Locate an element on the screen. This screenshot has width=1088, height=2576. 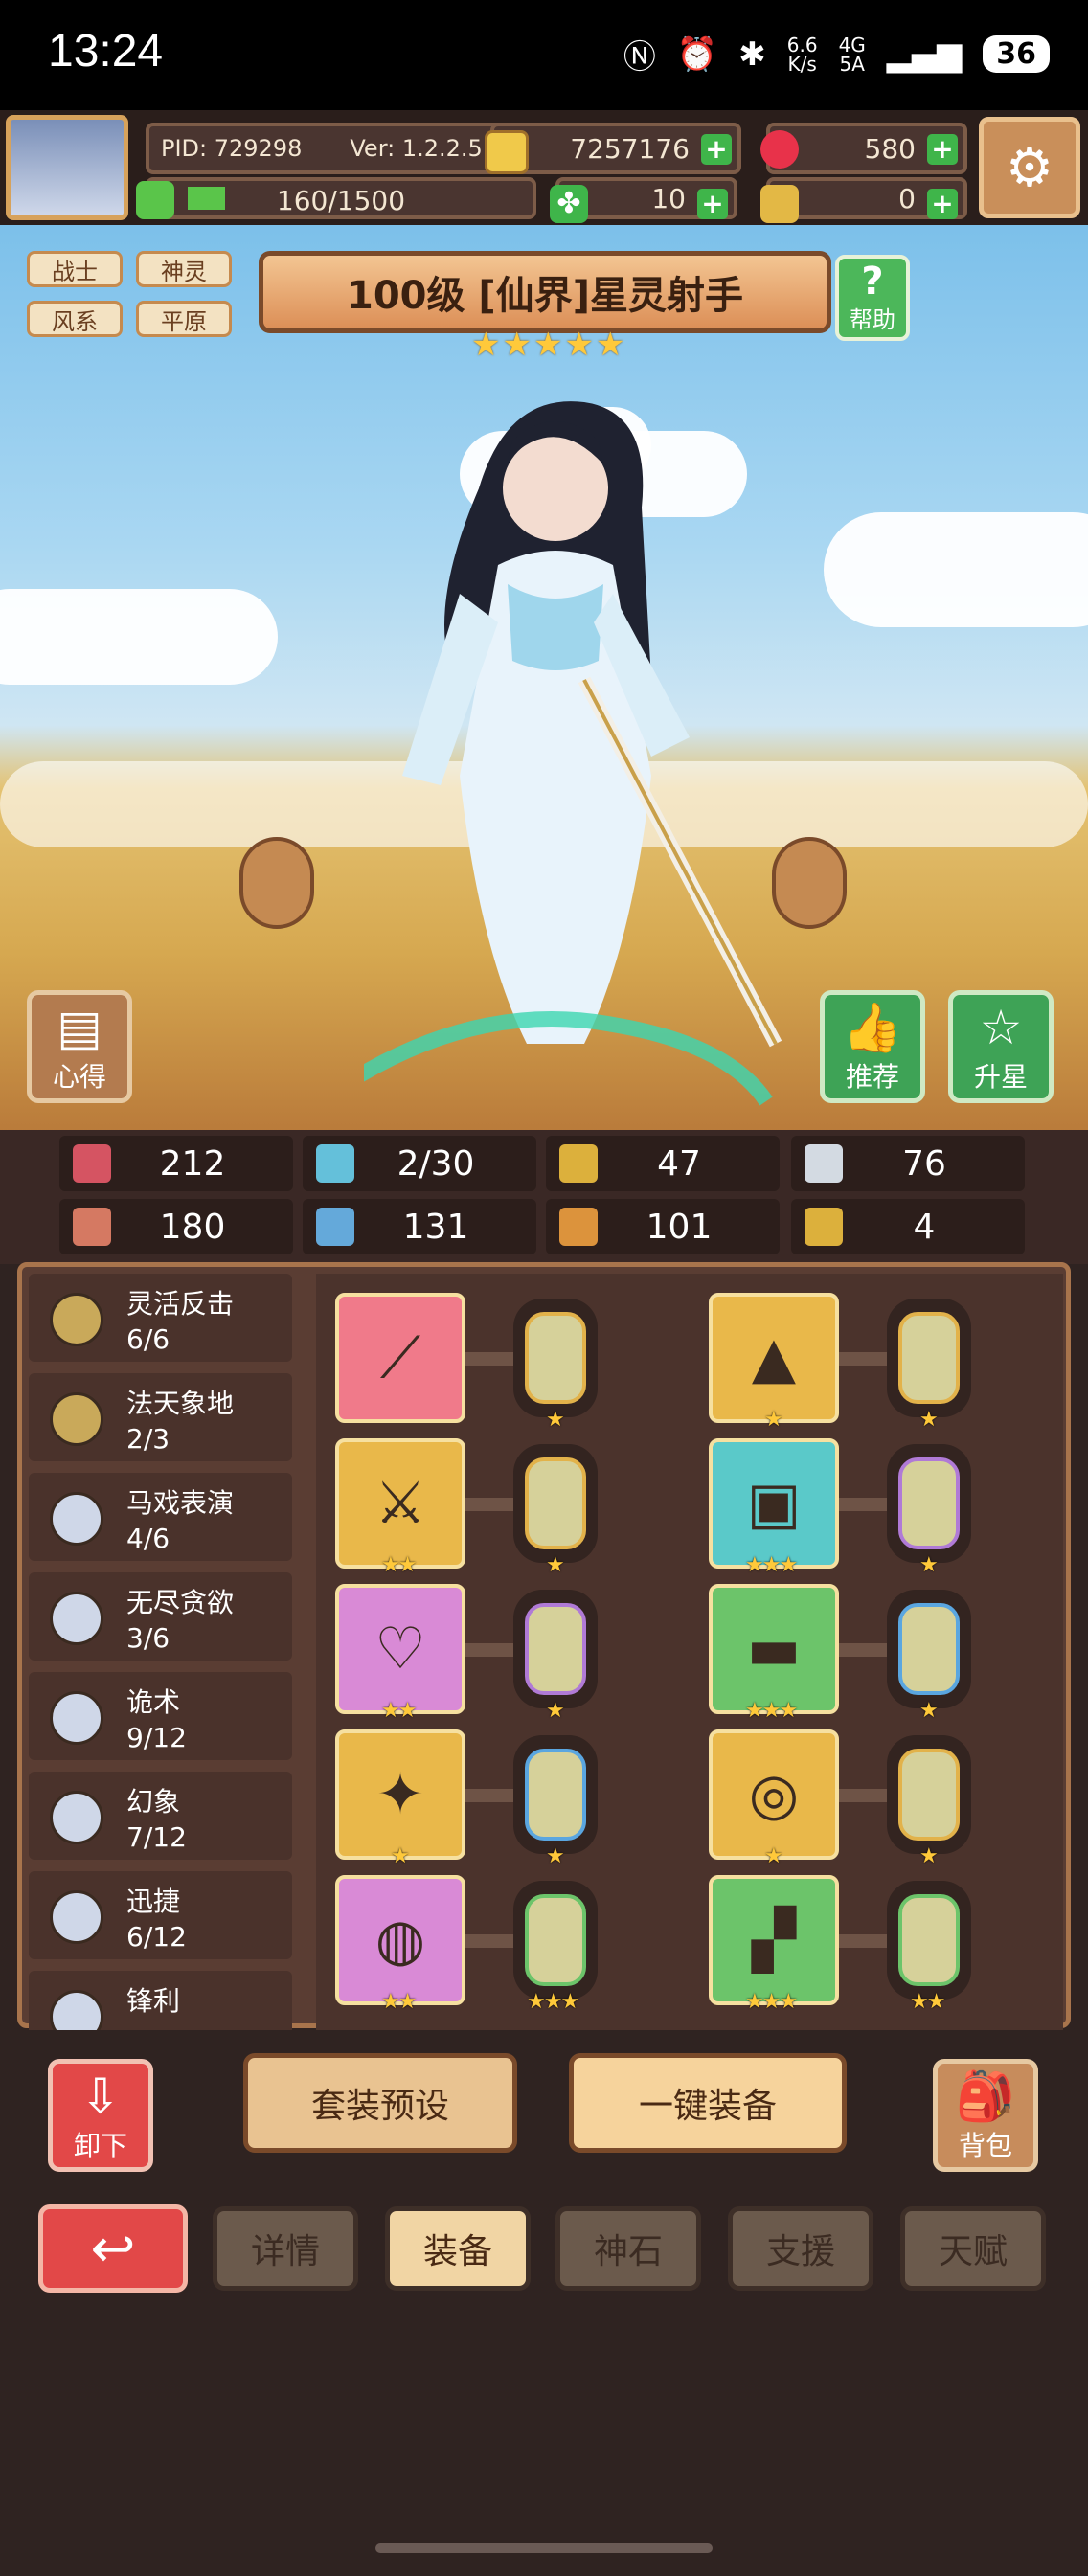
unequip-button: ⇩ 卸下 is located at coordinates (100, 2115).